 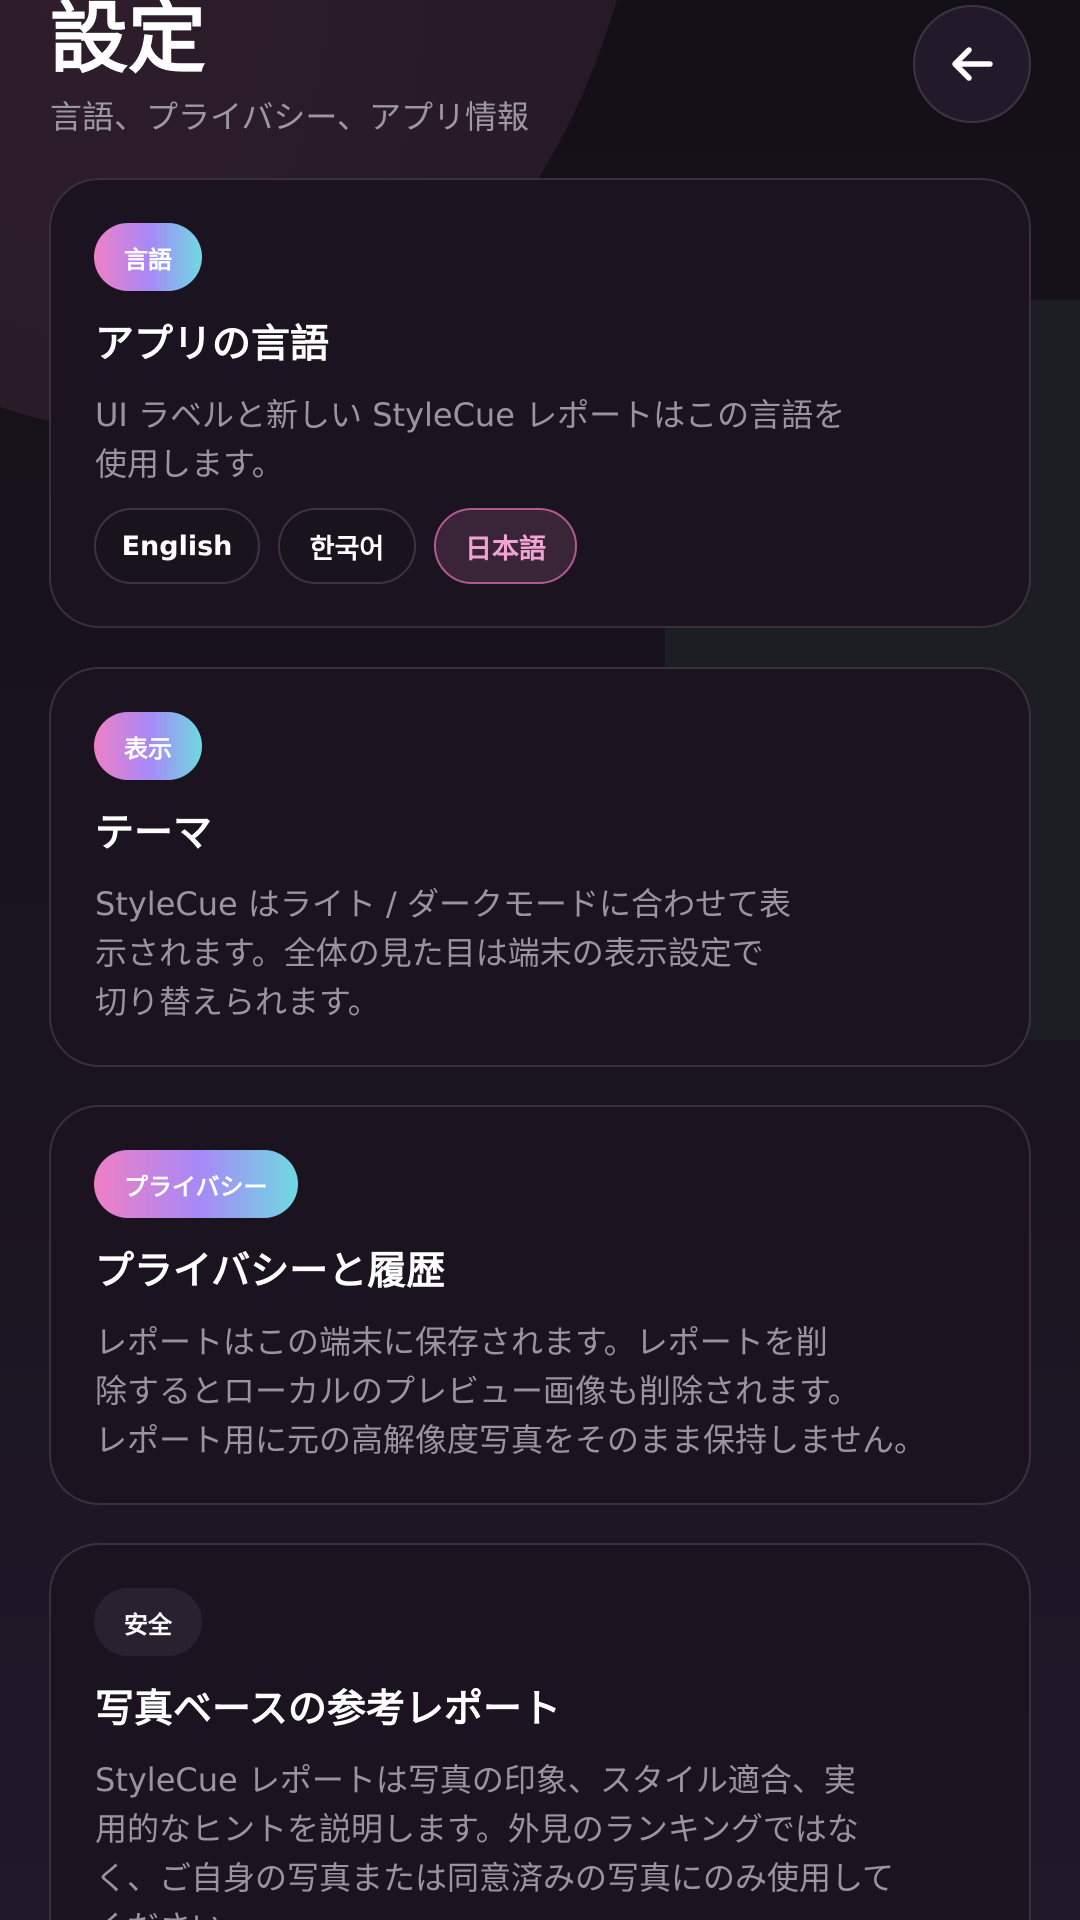 What do you see at coordinates (495, 1878) in the screenshot?
I see `description-line: く、ご自身の写真または同意済みの写真にのみ使用して` at bounding box center [495, 1878].